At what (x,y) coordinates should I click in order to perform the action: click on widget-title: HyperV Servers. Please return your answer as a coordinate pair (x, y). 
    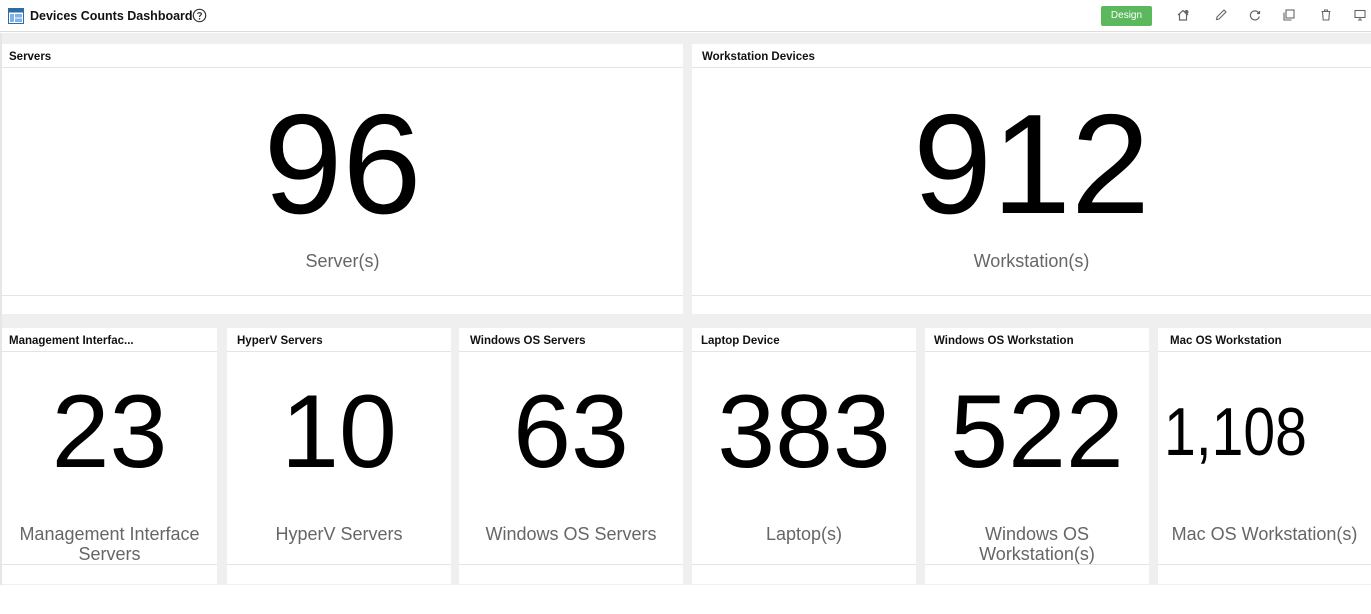
    Looking at the image, I should click on (280, 341).